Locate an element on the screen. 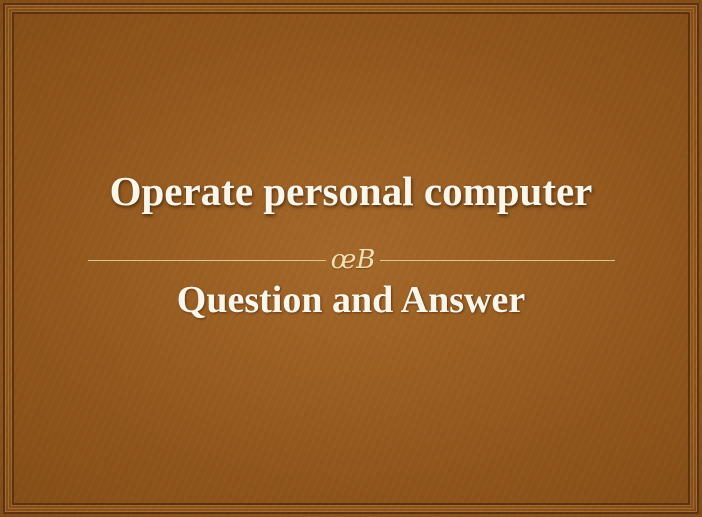 The width and height of the screenshot is (702, 517). flourish-ornament-icon: œB is located at coordinates (353, 260).